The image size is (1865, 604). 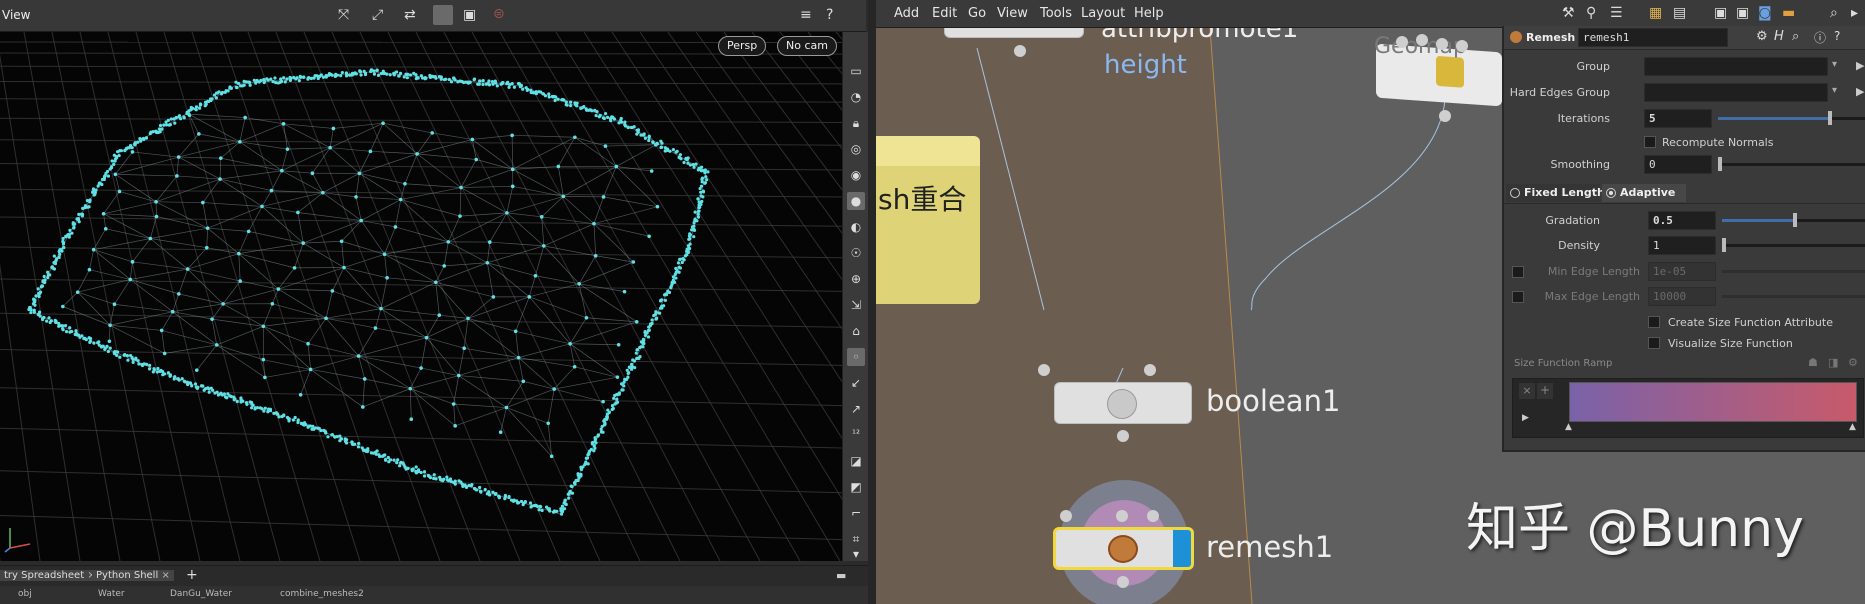 I want to click on min-edge-toggle, so click(x=1518, y=272).